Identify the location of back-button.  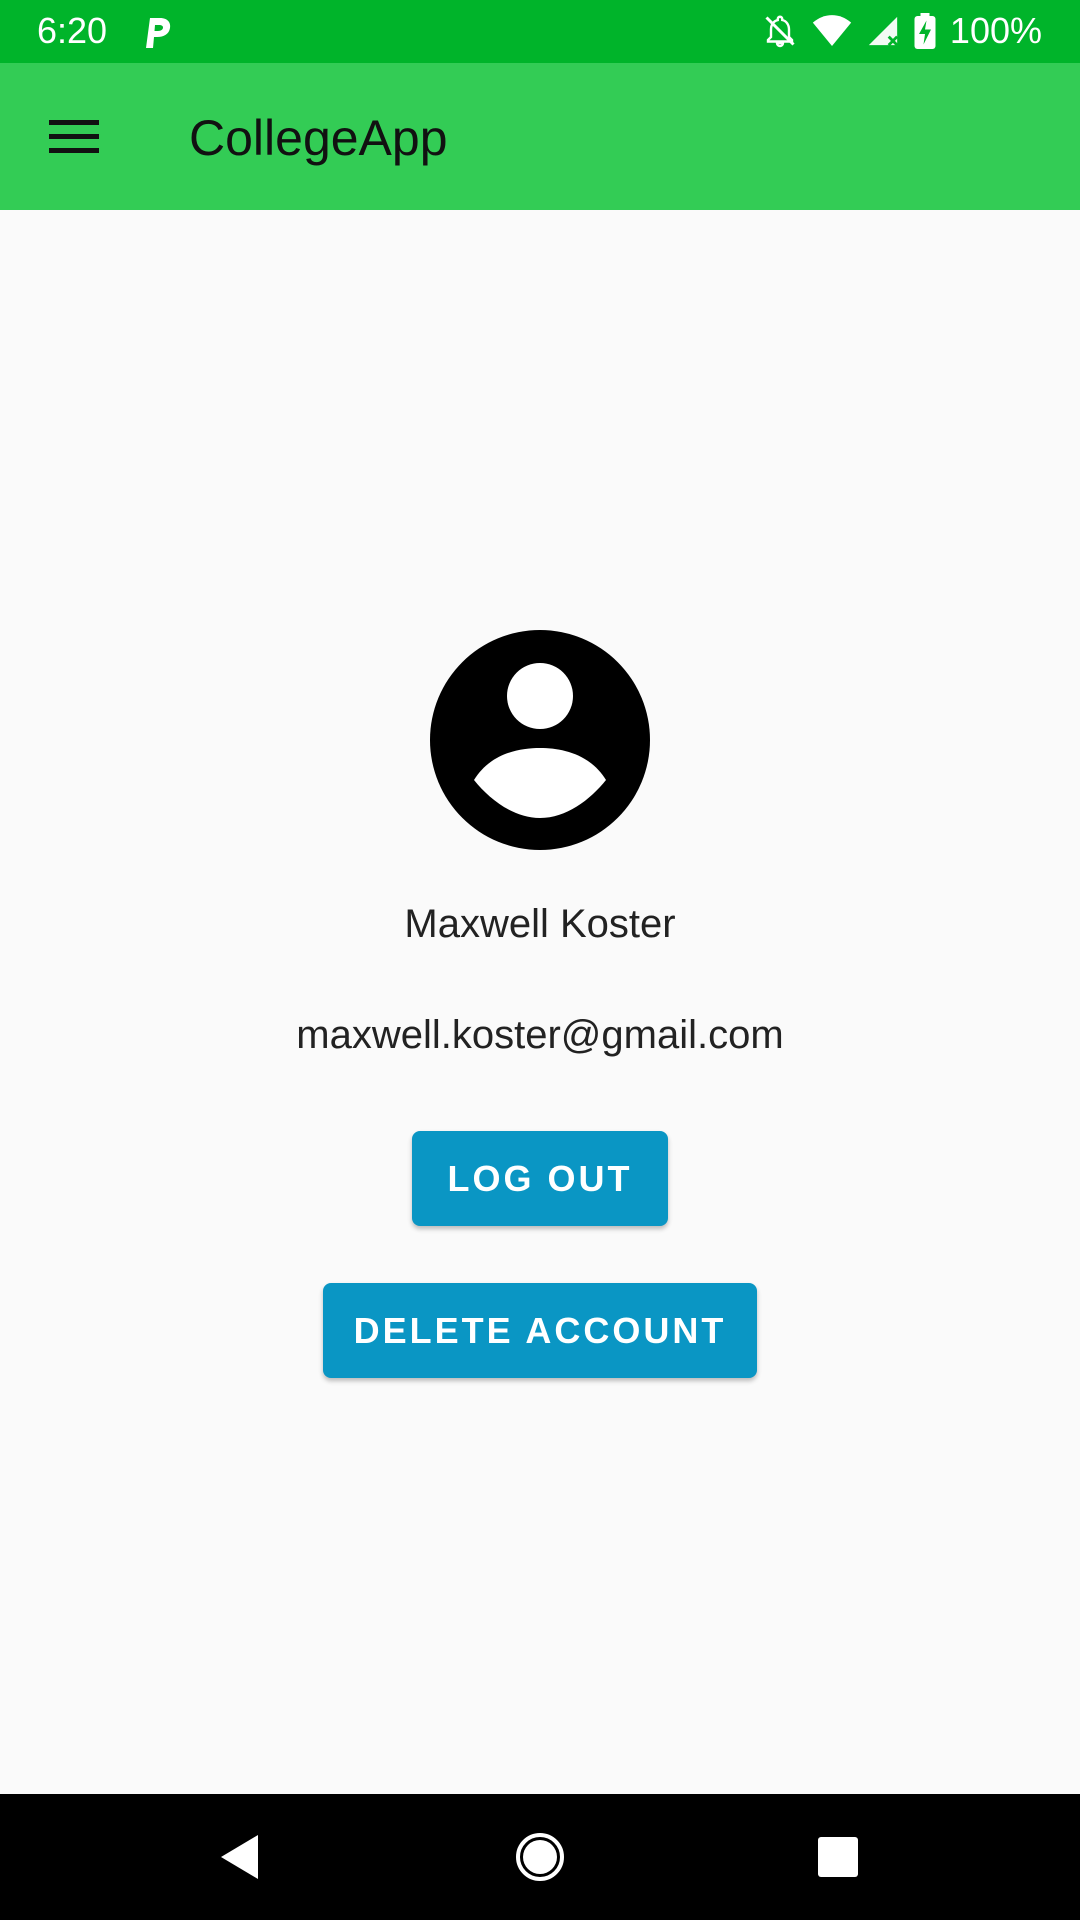
(240, 1857).